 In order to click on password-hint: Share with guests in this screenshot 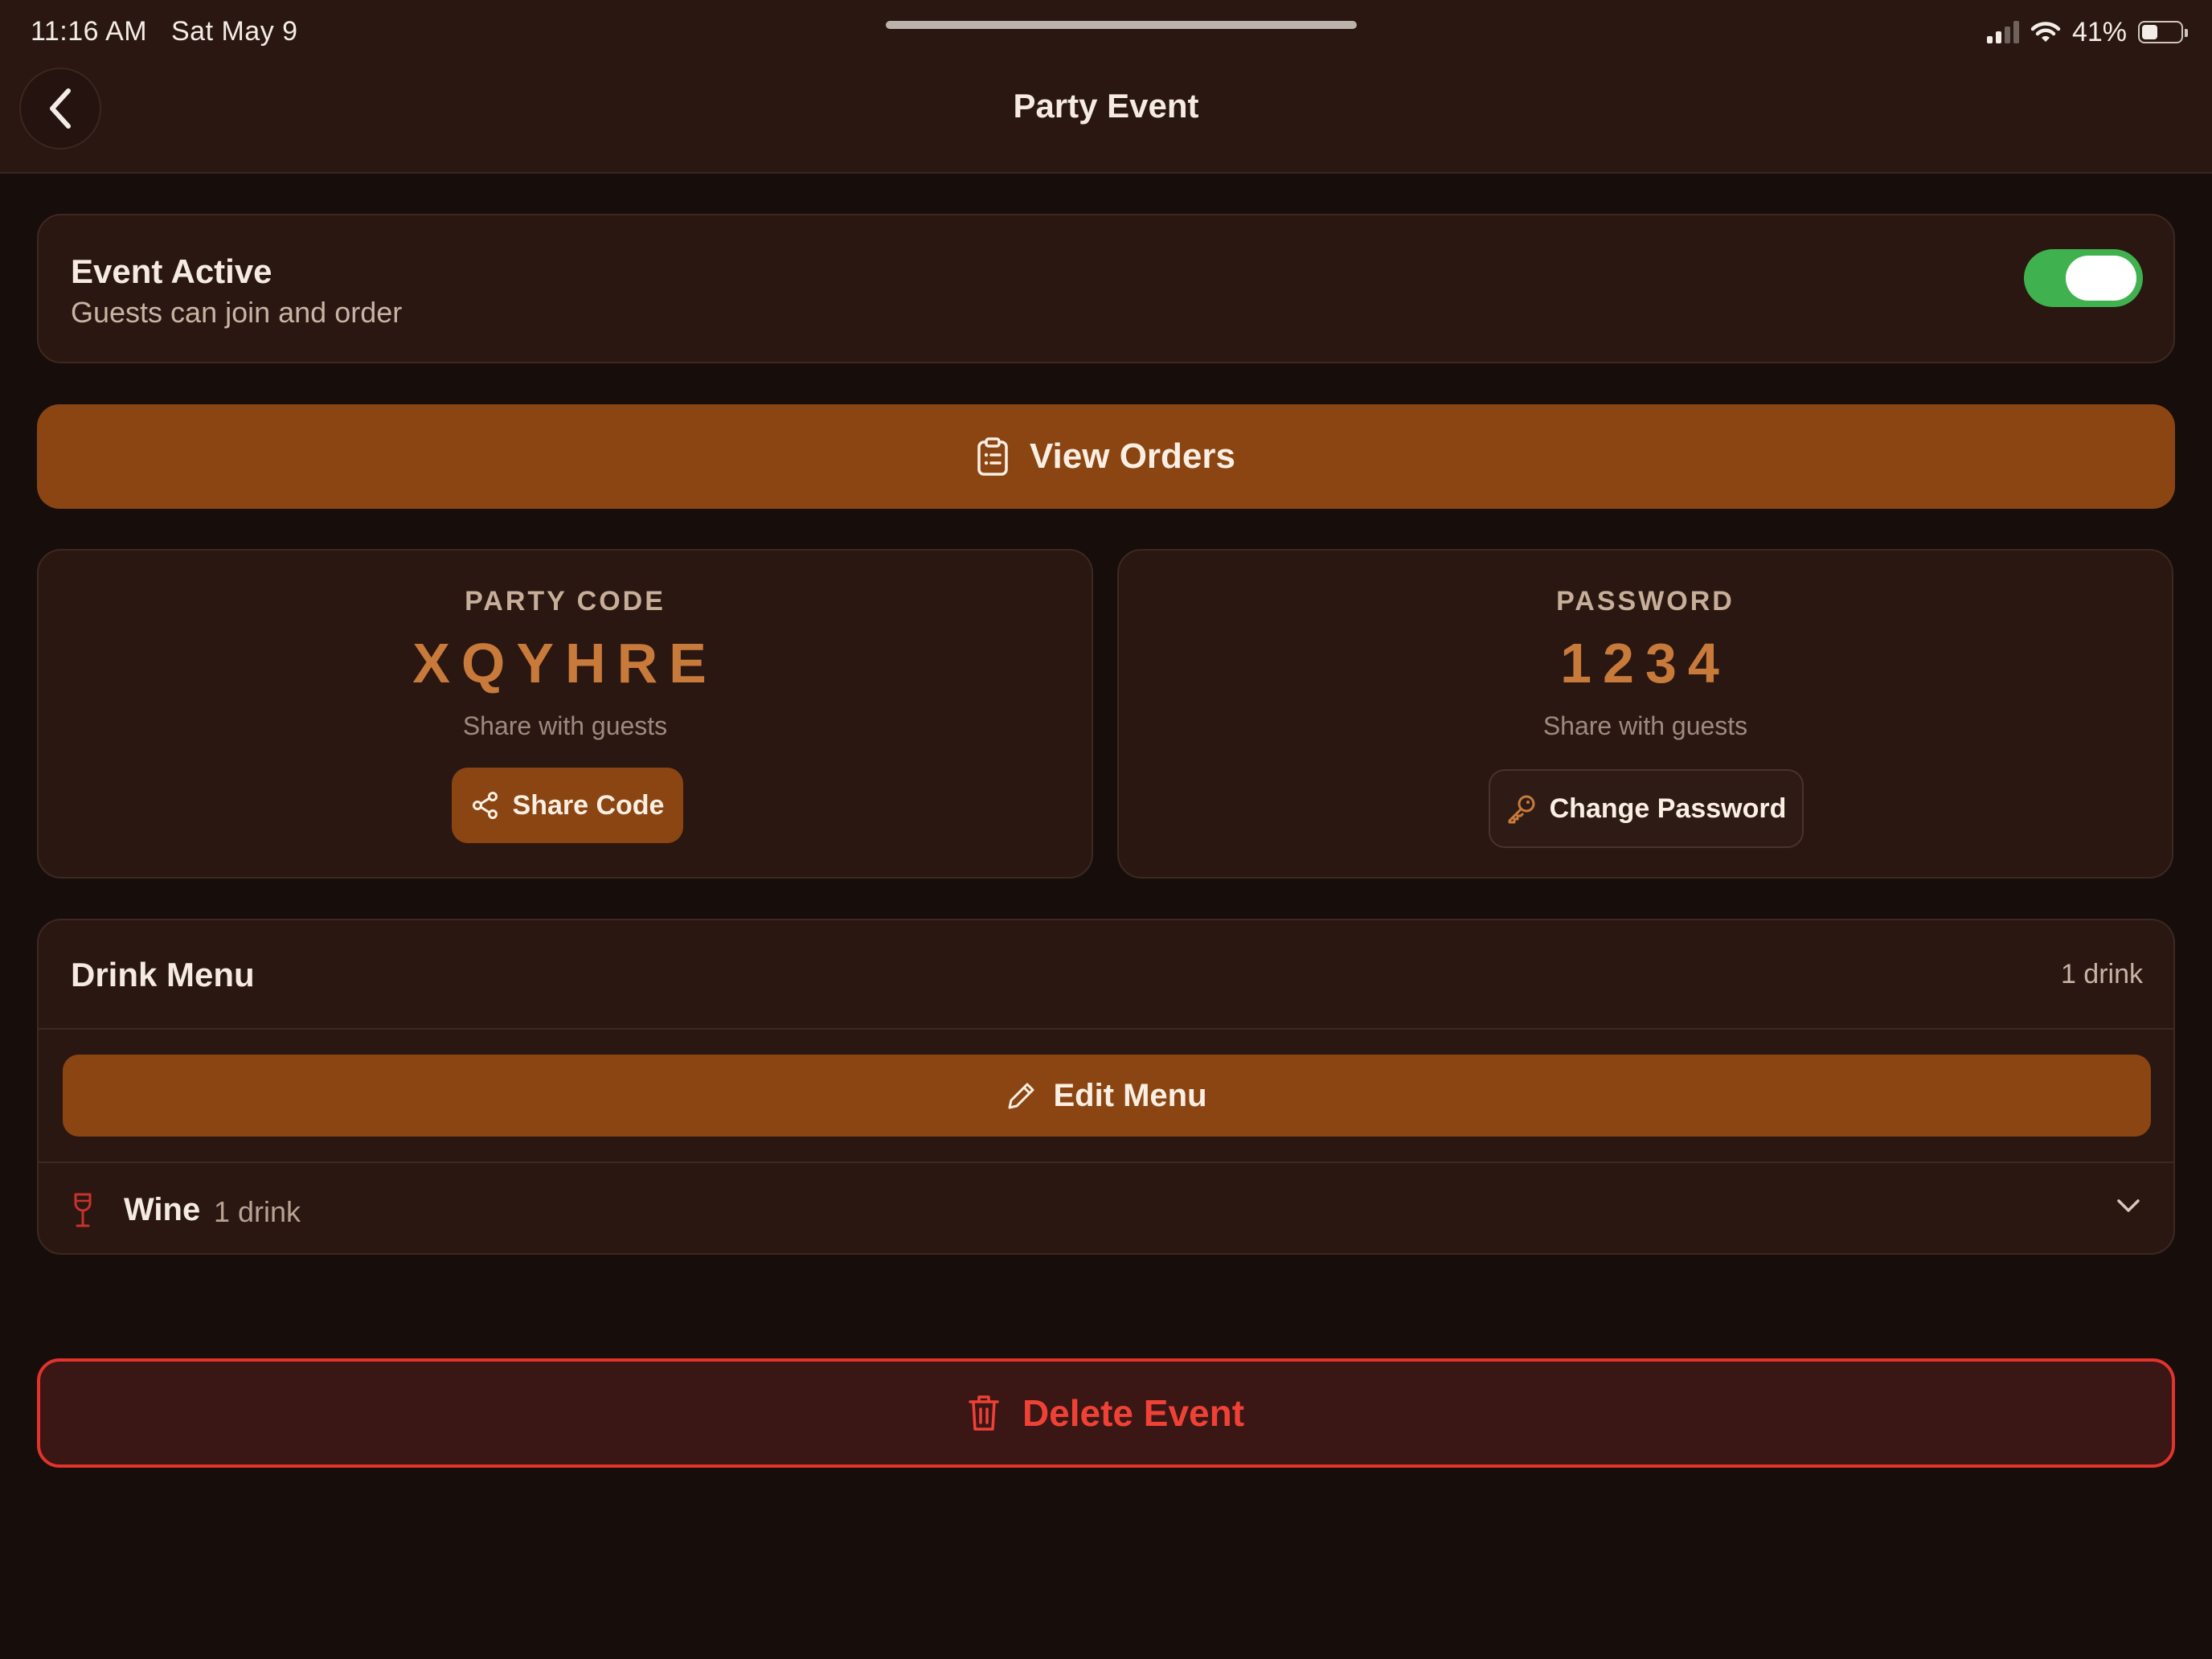, I will do `click(1645, 725)`.